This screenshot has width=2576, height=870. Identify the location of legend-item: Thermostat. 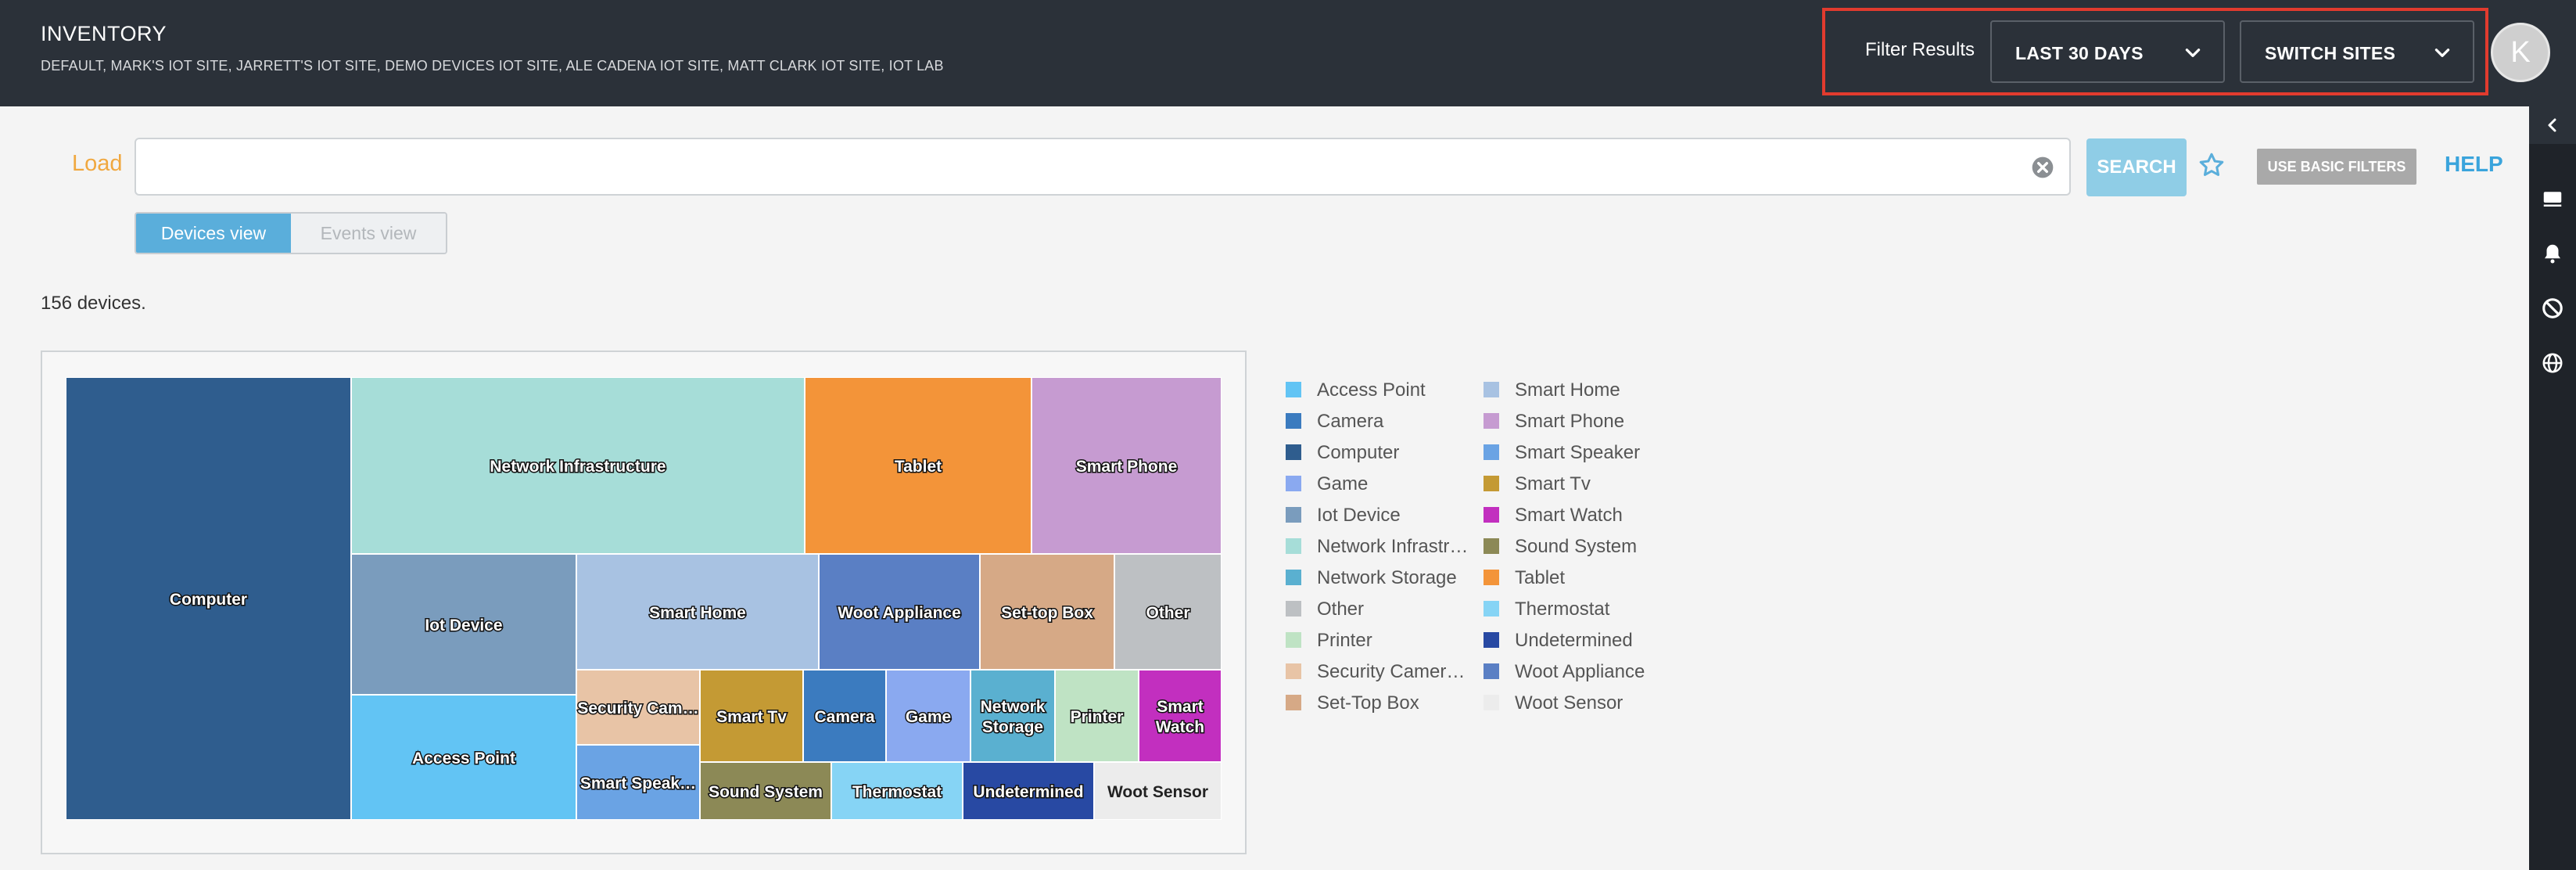
(1547, 609).